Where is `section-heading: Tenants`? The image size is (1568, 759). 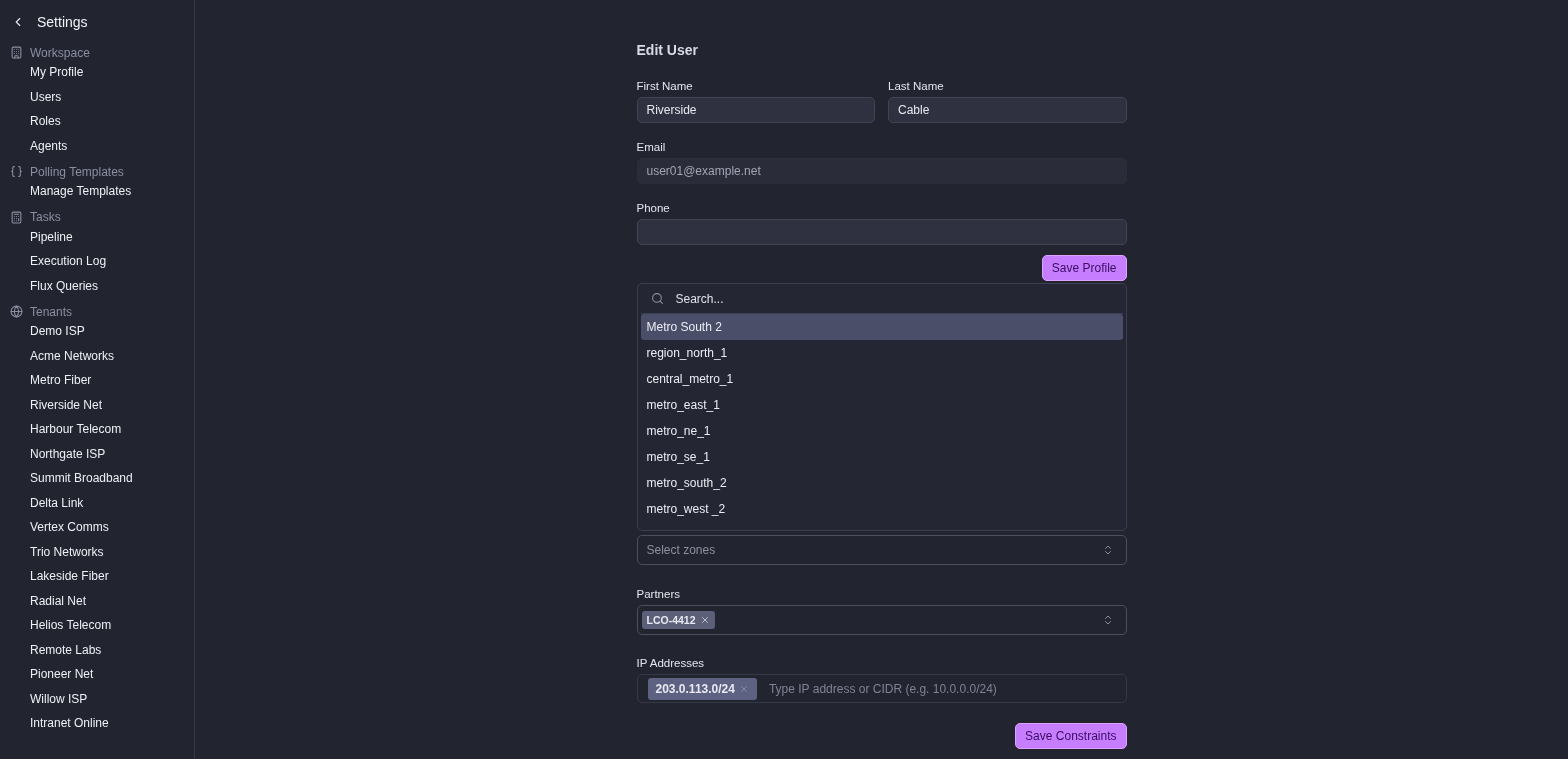
section-heading: Tenants is located at coordinates (51, 311).